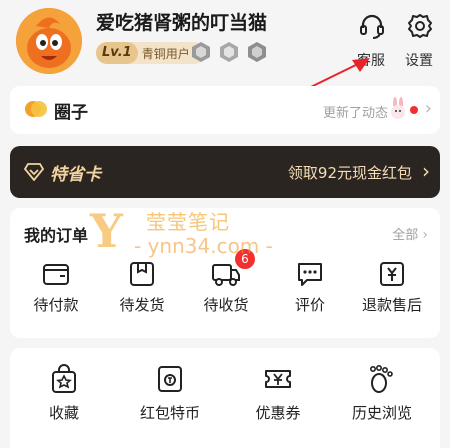 The image size is (450, 448). What do you see at coordinates (425, 235) in the screenshot?
I see `orders-all-chevron: ›` at bounding box center [425, 235].